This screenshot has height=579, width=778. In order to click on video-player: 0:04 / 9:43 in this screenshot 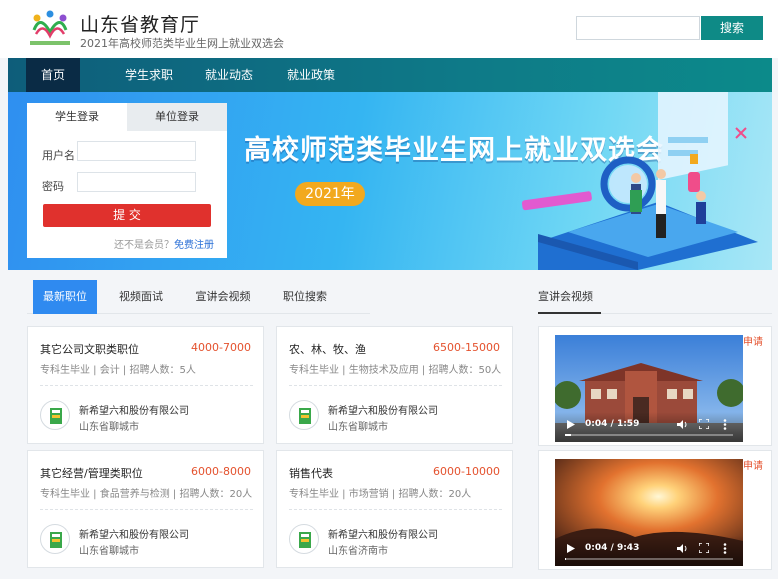, I will do `click(649, 512)`.